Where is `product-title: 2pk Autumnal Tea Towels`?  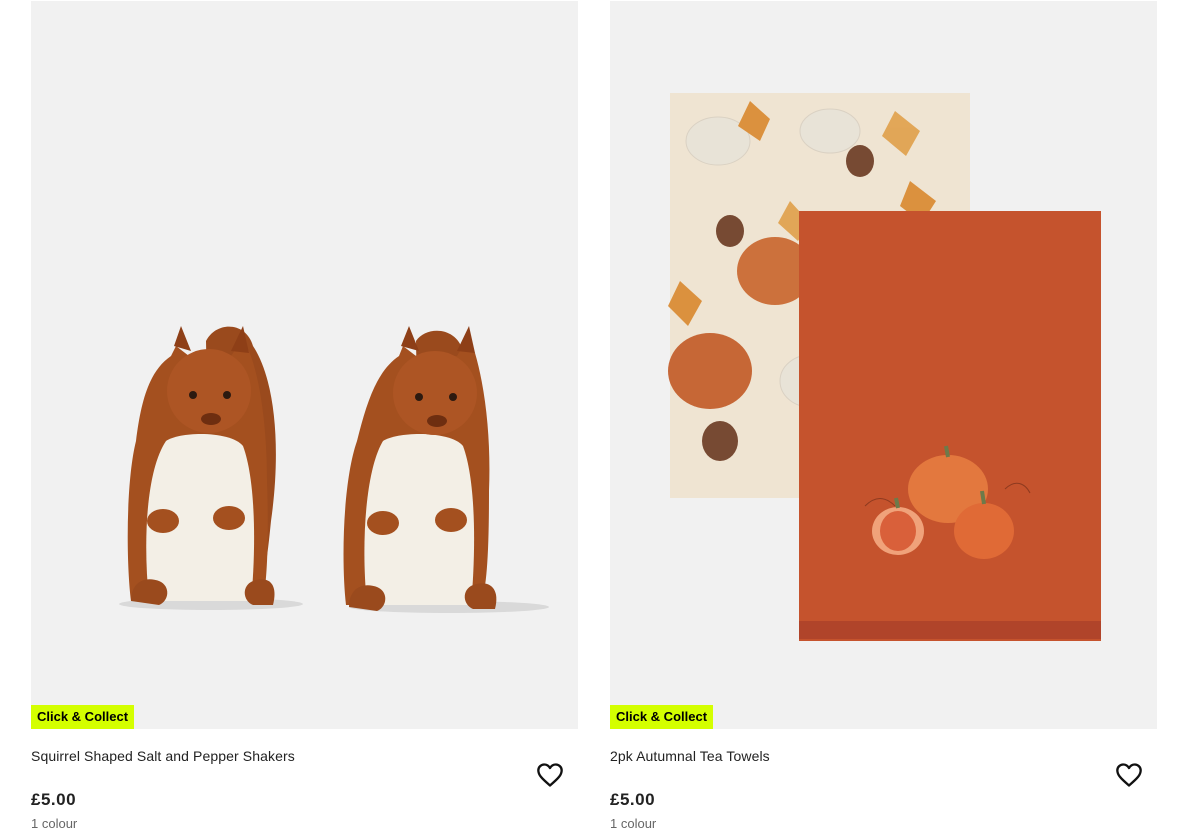
product-title: 2pk Autumnal Tea Towels is located at coordinates (690, 756).